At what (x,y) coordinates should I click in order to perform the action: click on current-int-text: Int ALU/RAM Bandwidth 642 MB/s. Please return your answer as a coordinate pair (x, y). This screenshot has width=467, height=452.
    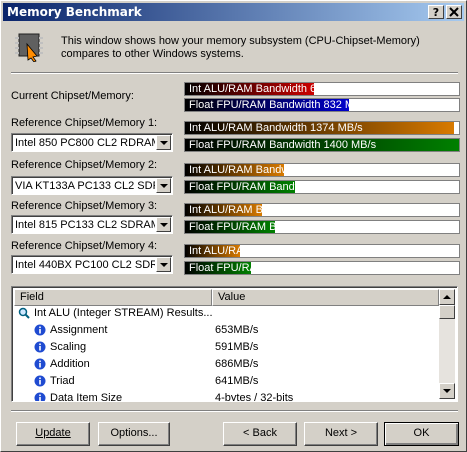
    Looking at the image, I should click on (273, 89).